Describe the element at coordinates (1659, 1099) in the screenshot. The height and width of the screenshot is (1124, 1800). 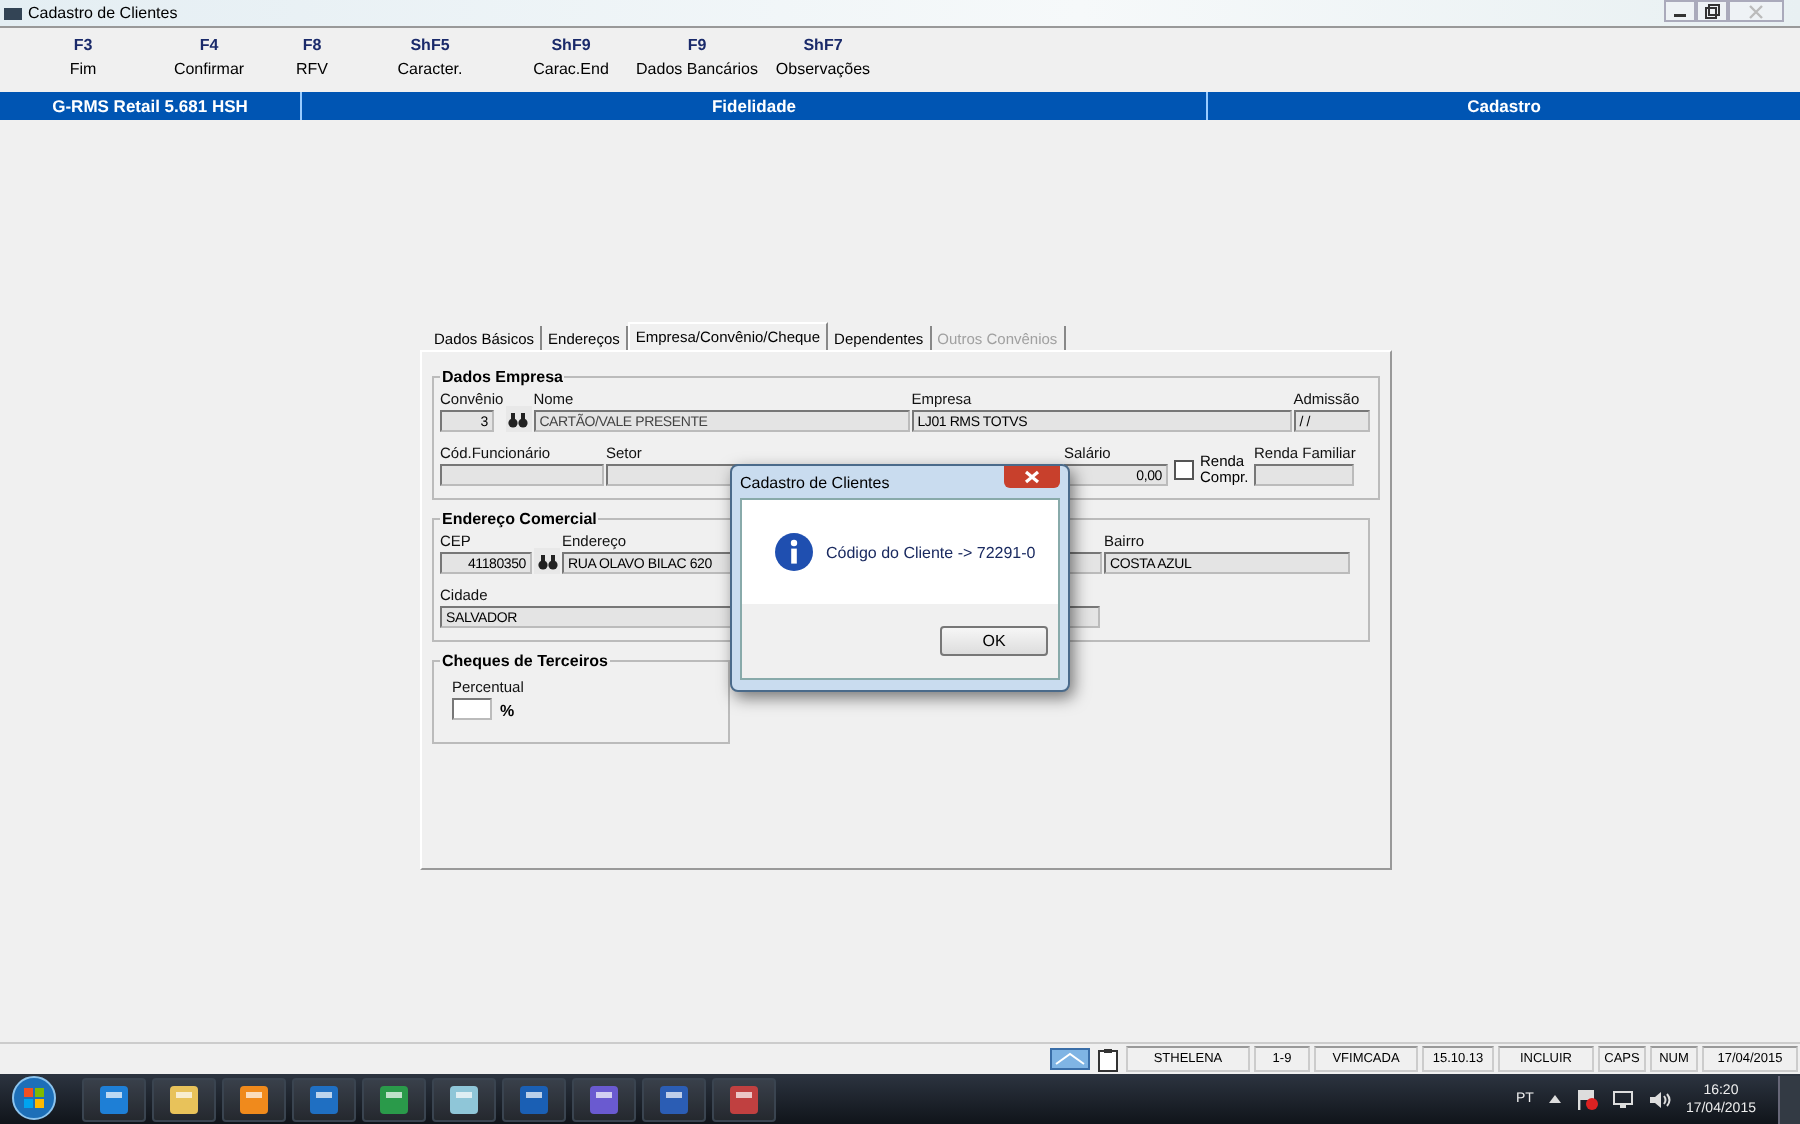
I see `speaker-icon` at that location.